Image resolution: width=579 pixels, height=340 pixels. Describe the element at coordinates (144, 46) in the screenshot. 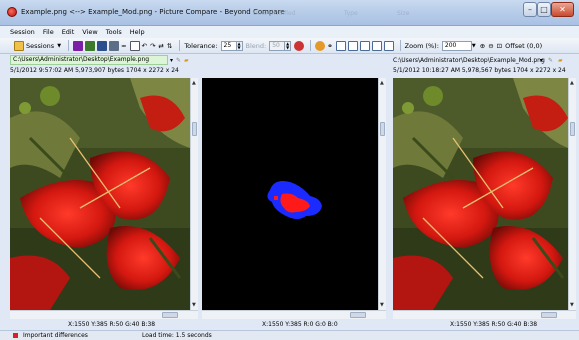

I see `rotate-left-icon: ↶` at that location.